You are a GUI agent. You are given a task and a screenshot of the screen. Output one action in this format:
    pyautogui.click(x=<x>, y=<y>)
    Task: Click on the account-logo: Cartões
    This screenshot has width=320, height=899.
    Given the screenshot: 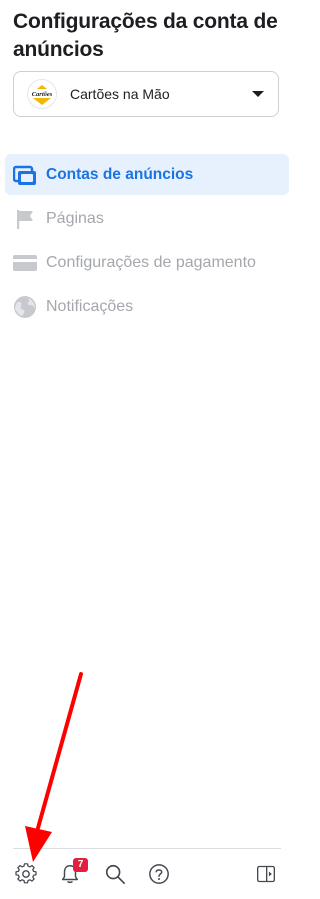 What is the action you would take?
    pyautogui.click(x=42, y=94)
    